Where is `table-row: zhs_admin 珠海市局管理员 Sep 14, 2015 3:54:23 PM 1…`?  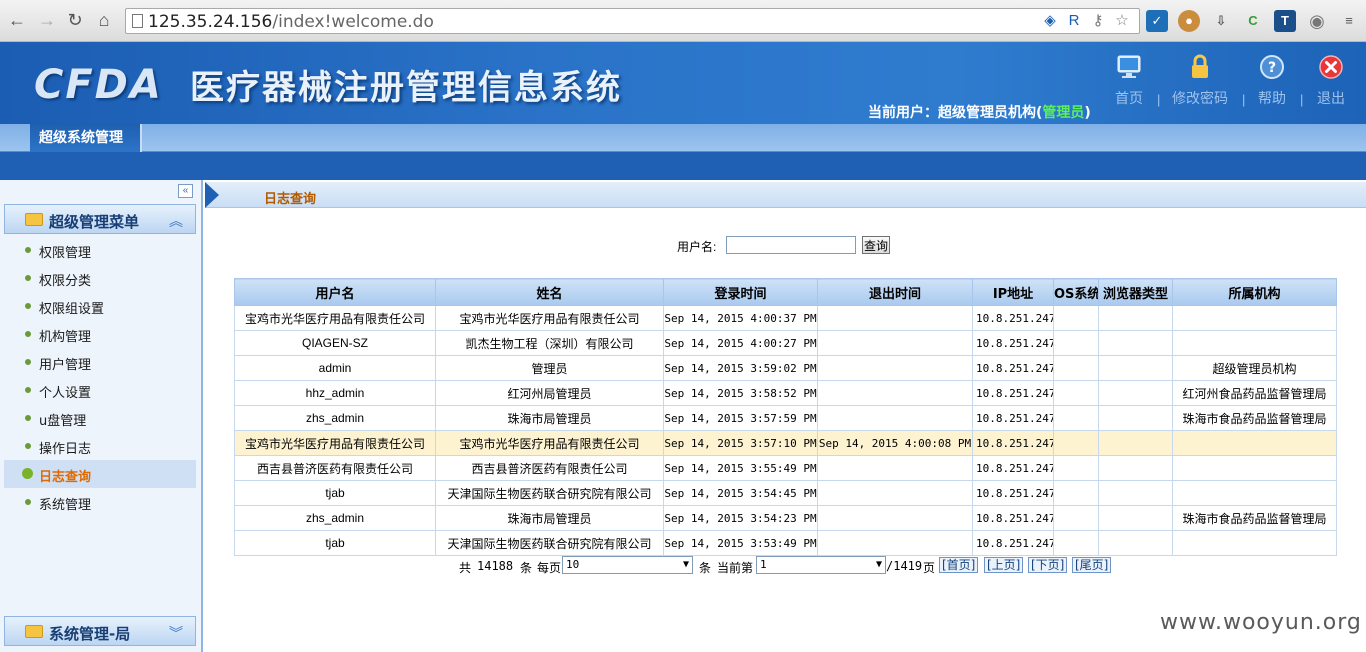
table-row: zhs_admin 珠海市局管理员 Sep 14, 2015 3:54:23 PM 1… is located at coordinates (785, 518).